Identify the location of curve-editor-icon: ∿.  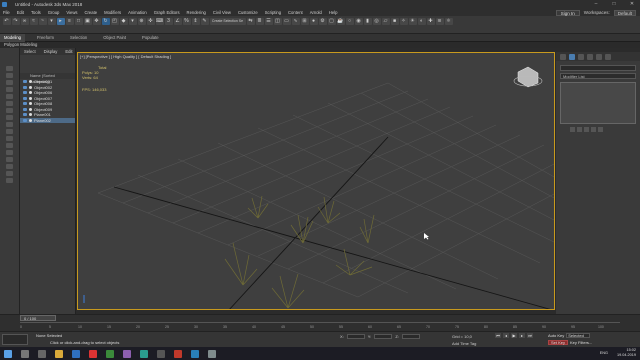
(295, 21).